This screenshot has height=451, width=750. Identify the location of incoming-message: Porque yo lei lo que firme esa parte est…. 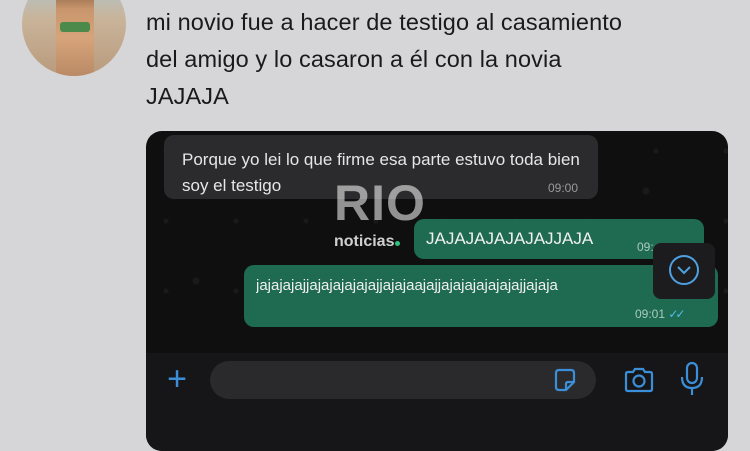
(381, 167).